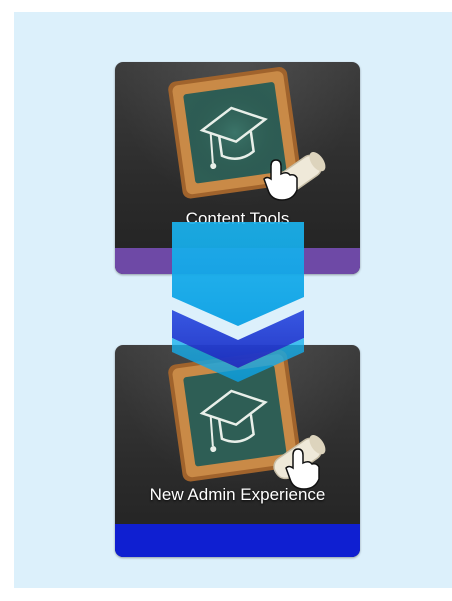 This screenshot has height=601, width=452. What do you see at coordinates (237, 494) in the screenshot?
I see `tile-label: New Admin Experience` at bounding box center [237, 494].